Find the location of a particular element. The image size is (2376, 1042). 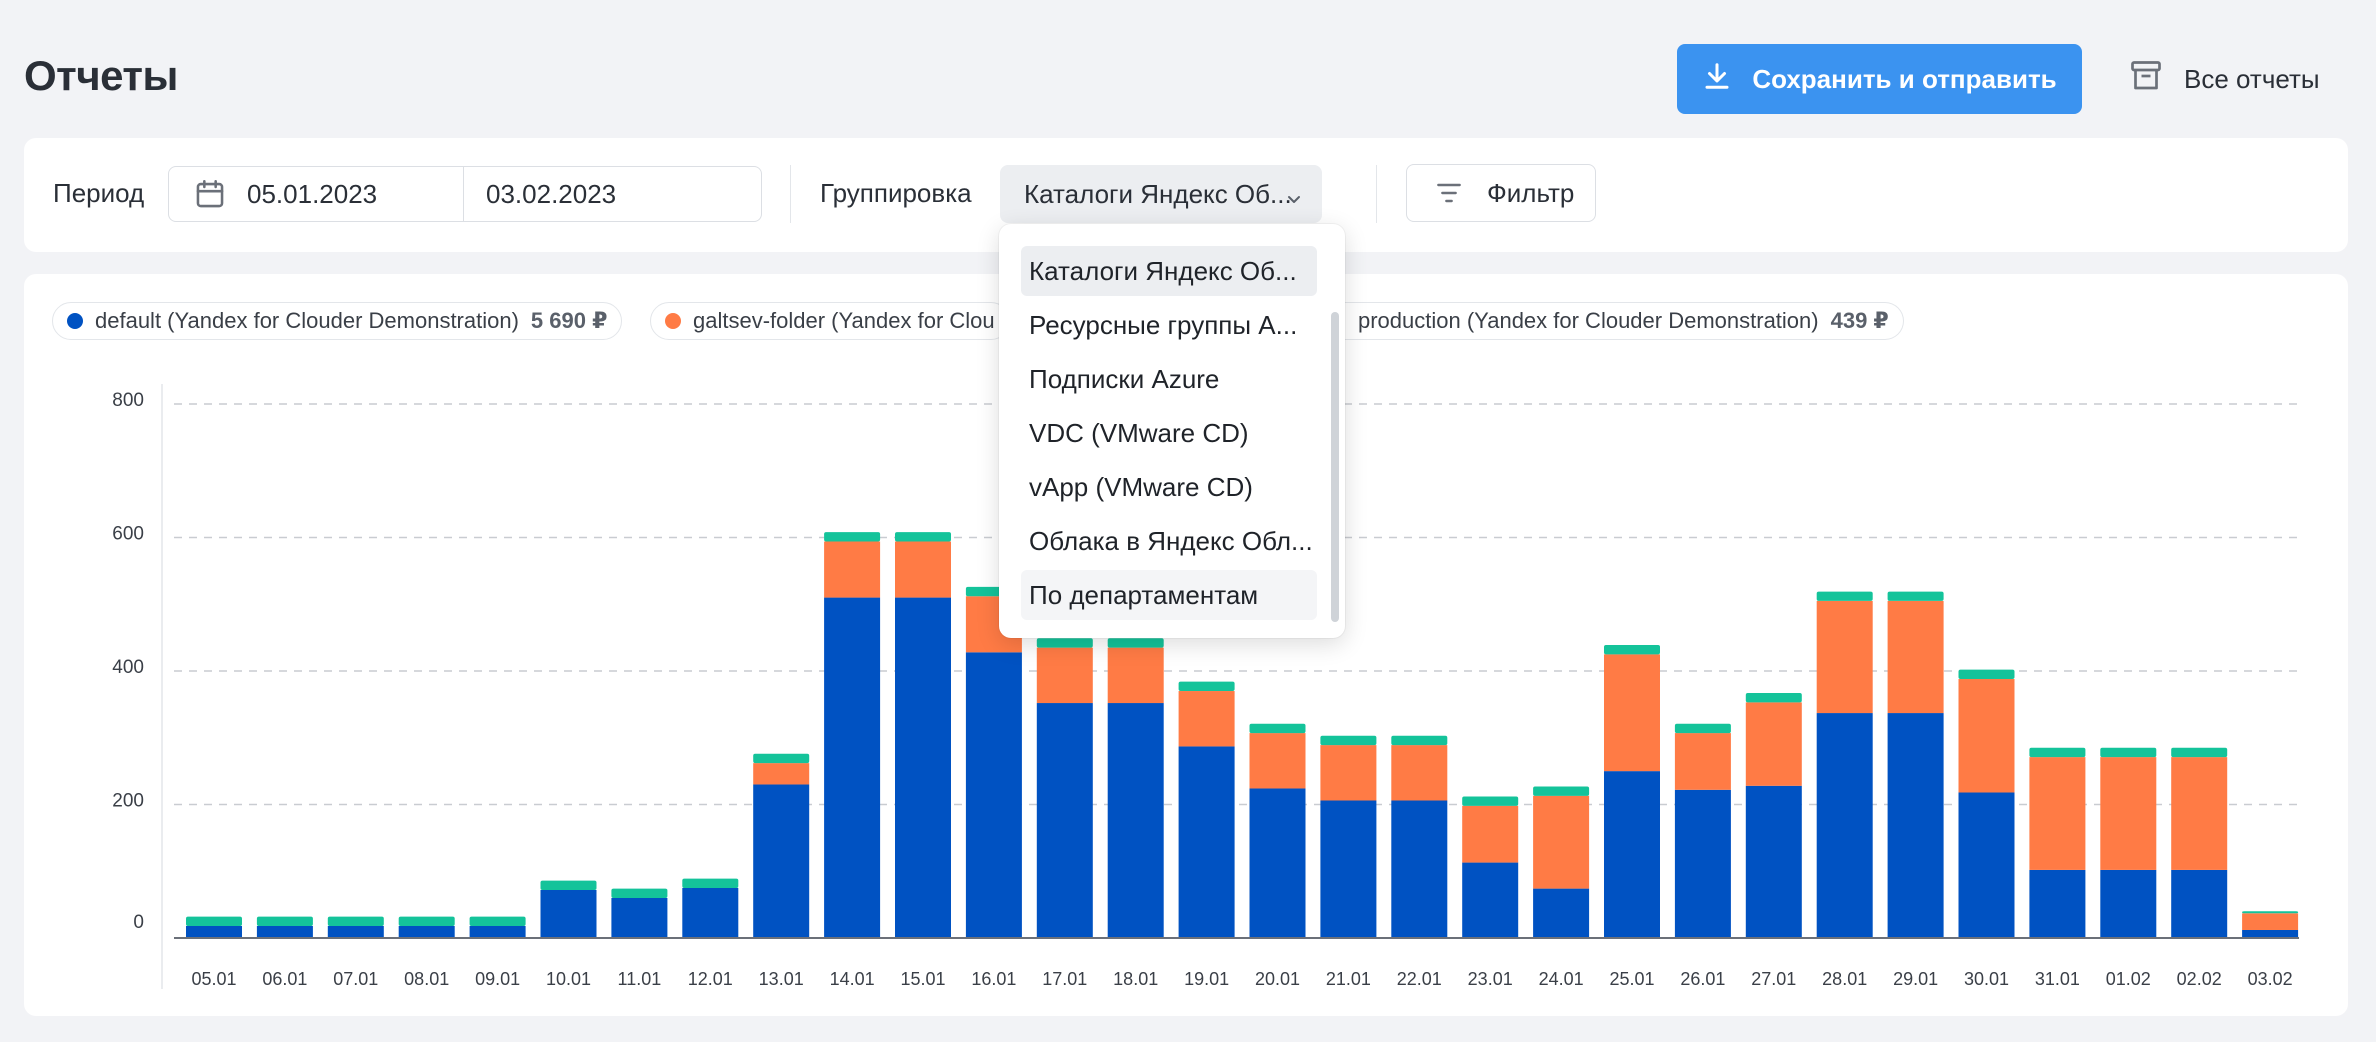

x-tick-label: 09.01 is located at coordinates (497, 979).